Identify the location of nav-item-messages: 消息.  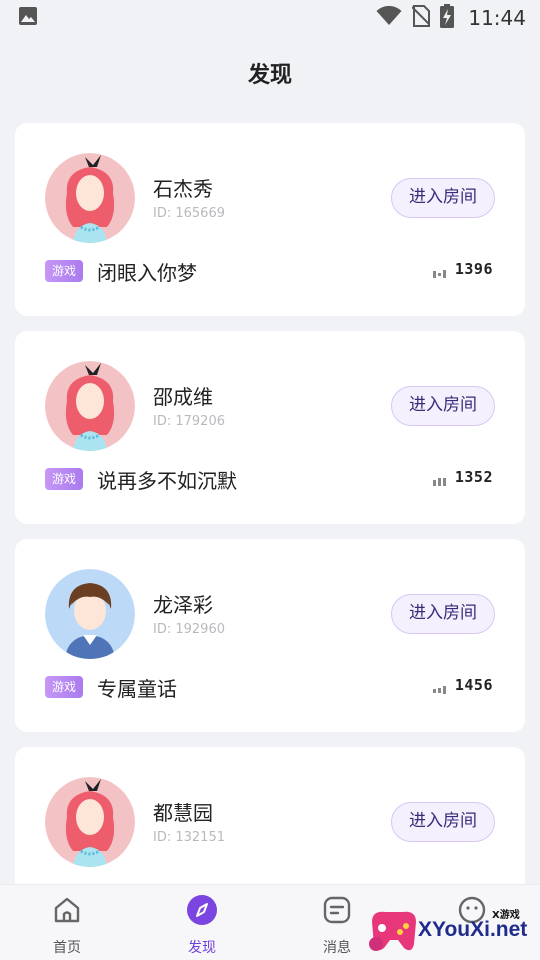
(337, 922).